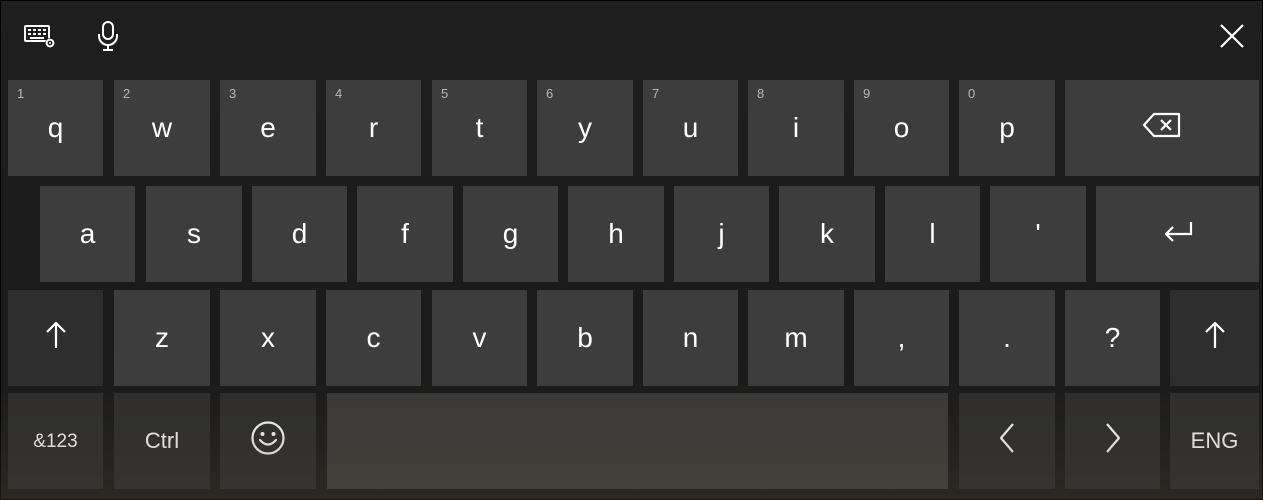 This screenshot has width=1263, height=500. I want to click on ctrl-key: Ctrl, so click(162, 441).